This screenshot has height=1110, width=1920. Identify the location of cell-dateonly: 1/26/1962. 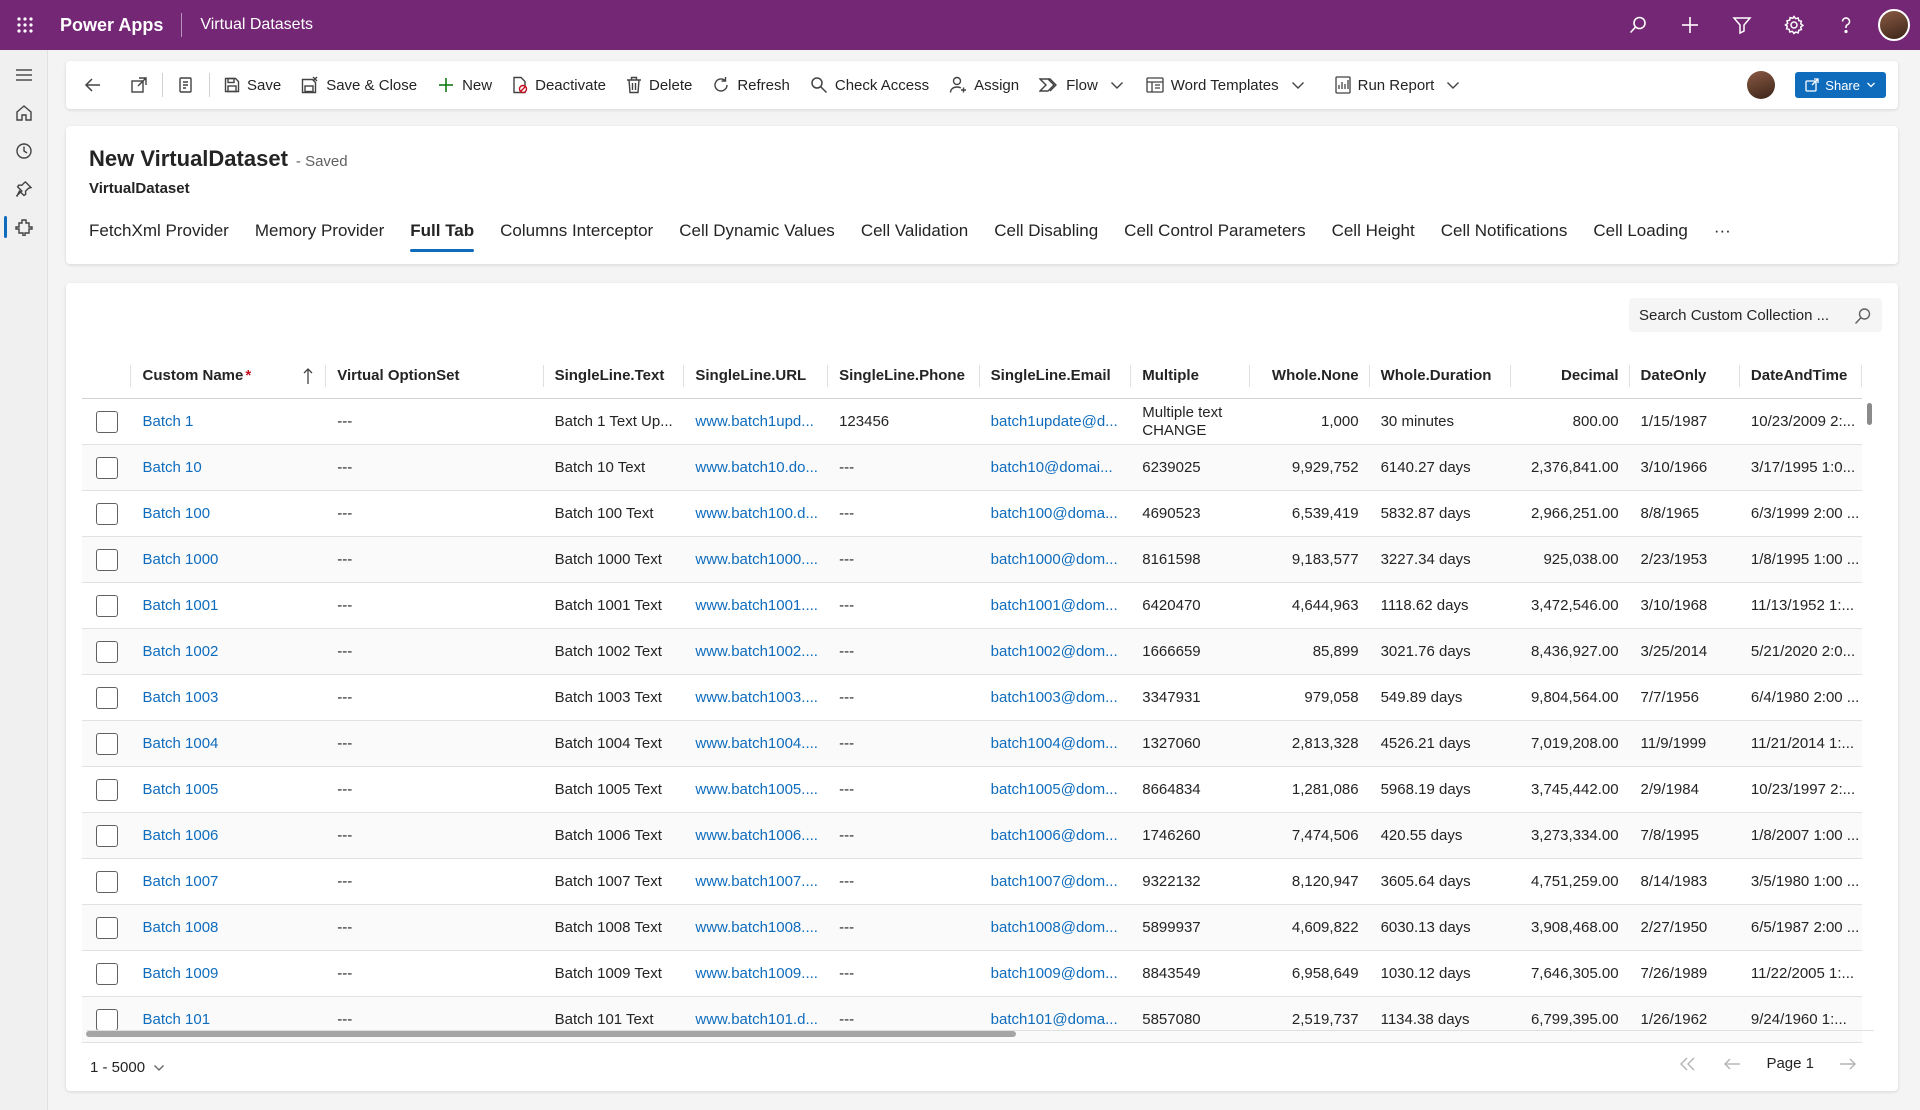
(1685, 1019).